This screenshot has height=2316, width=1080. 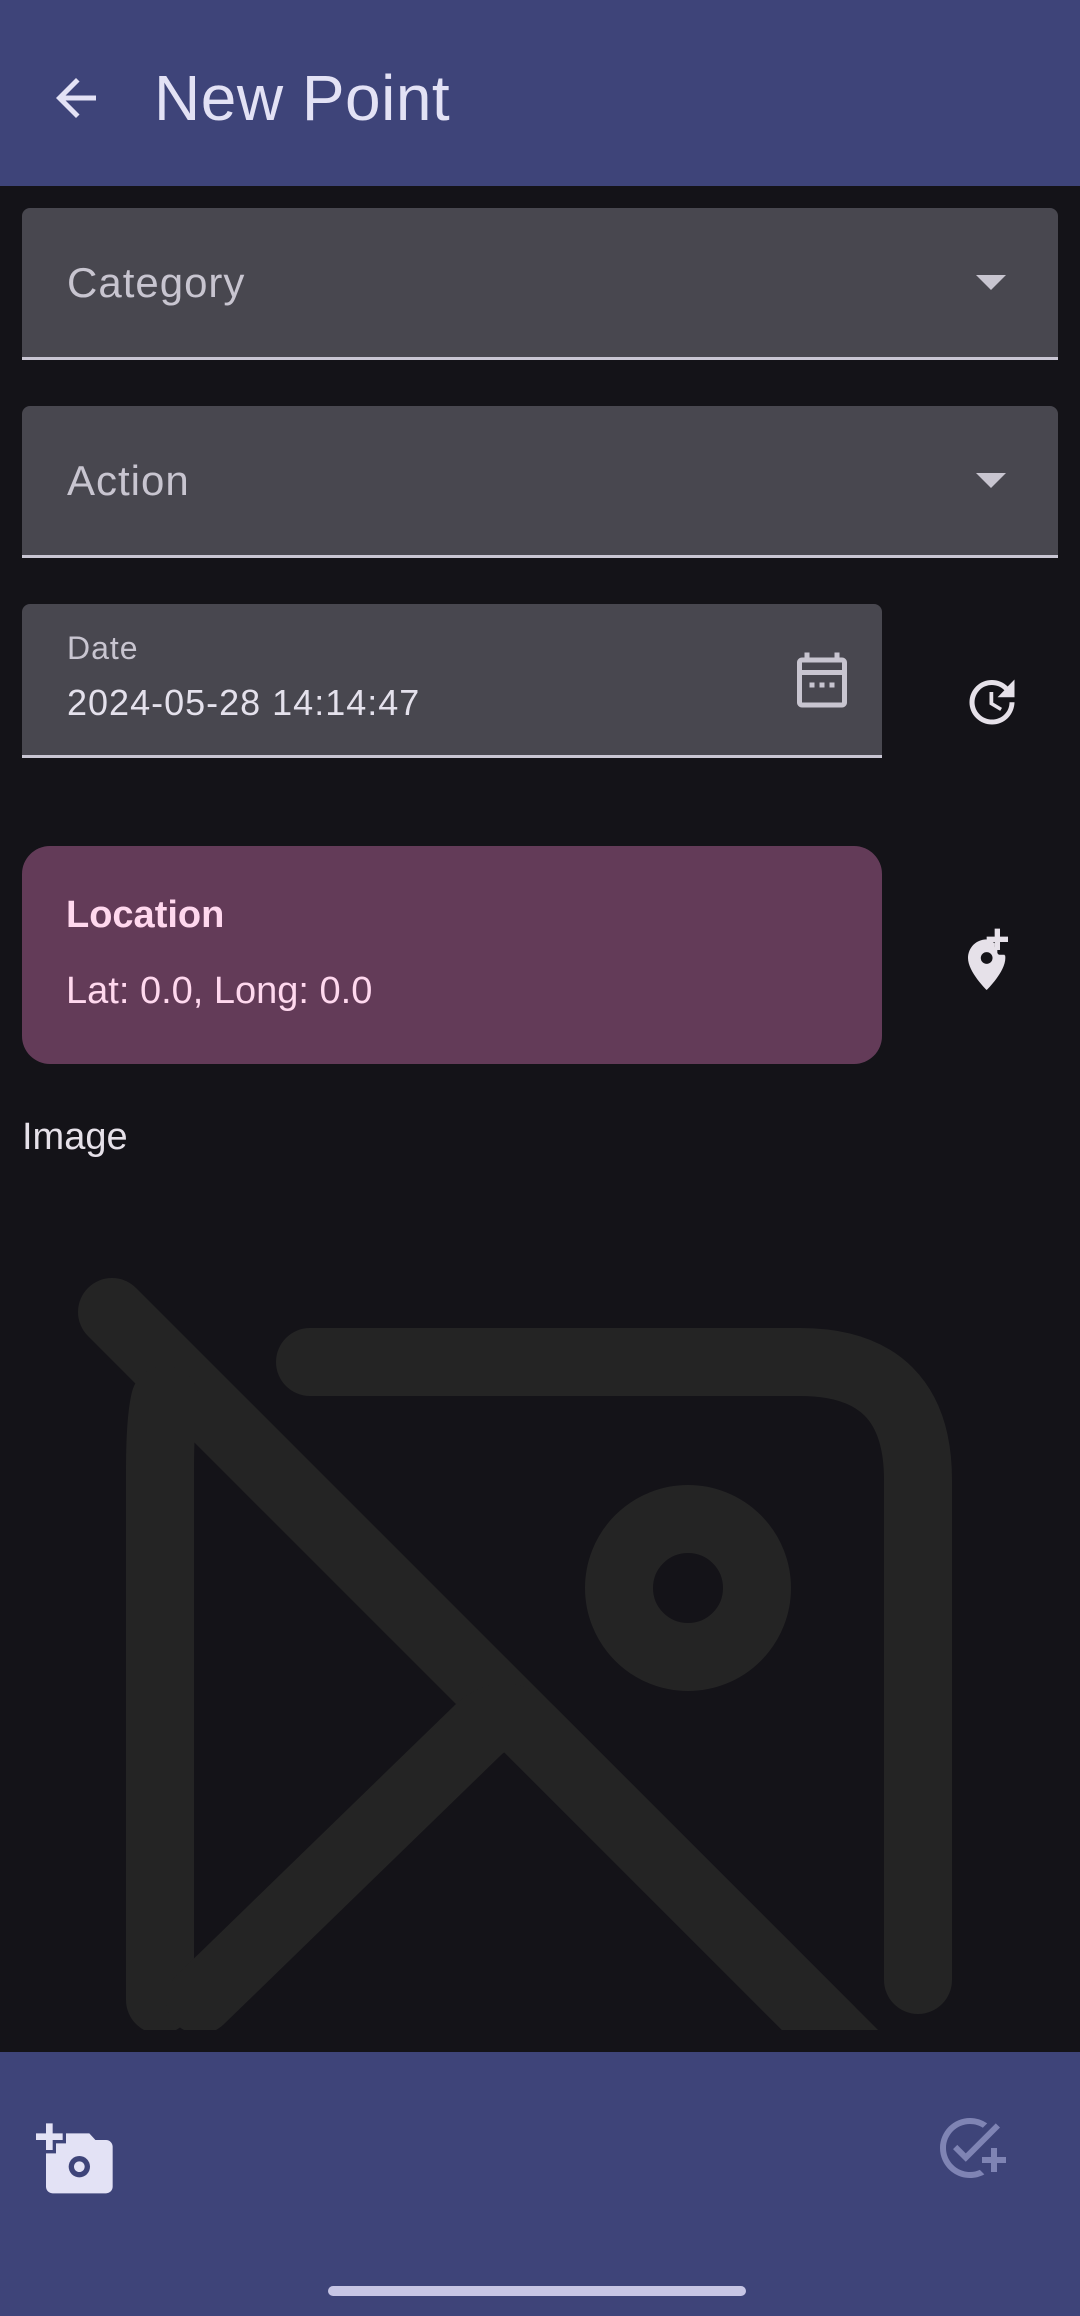 I want to click on update-clock-icon, so click(x=992, y=702).